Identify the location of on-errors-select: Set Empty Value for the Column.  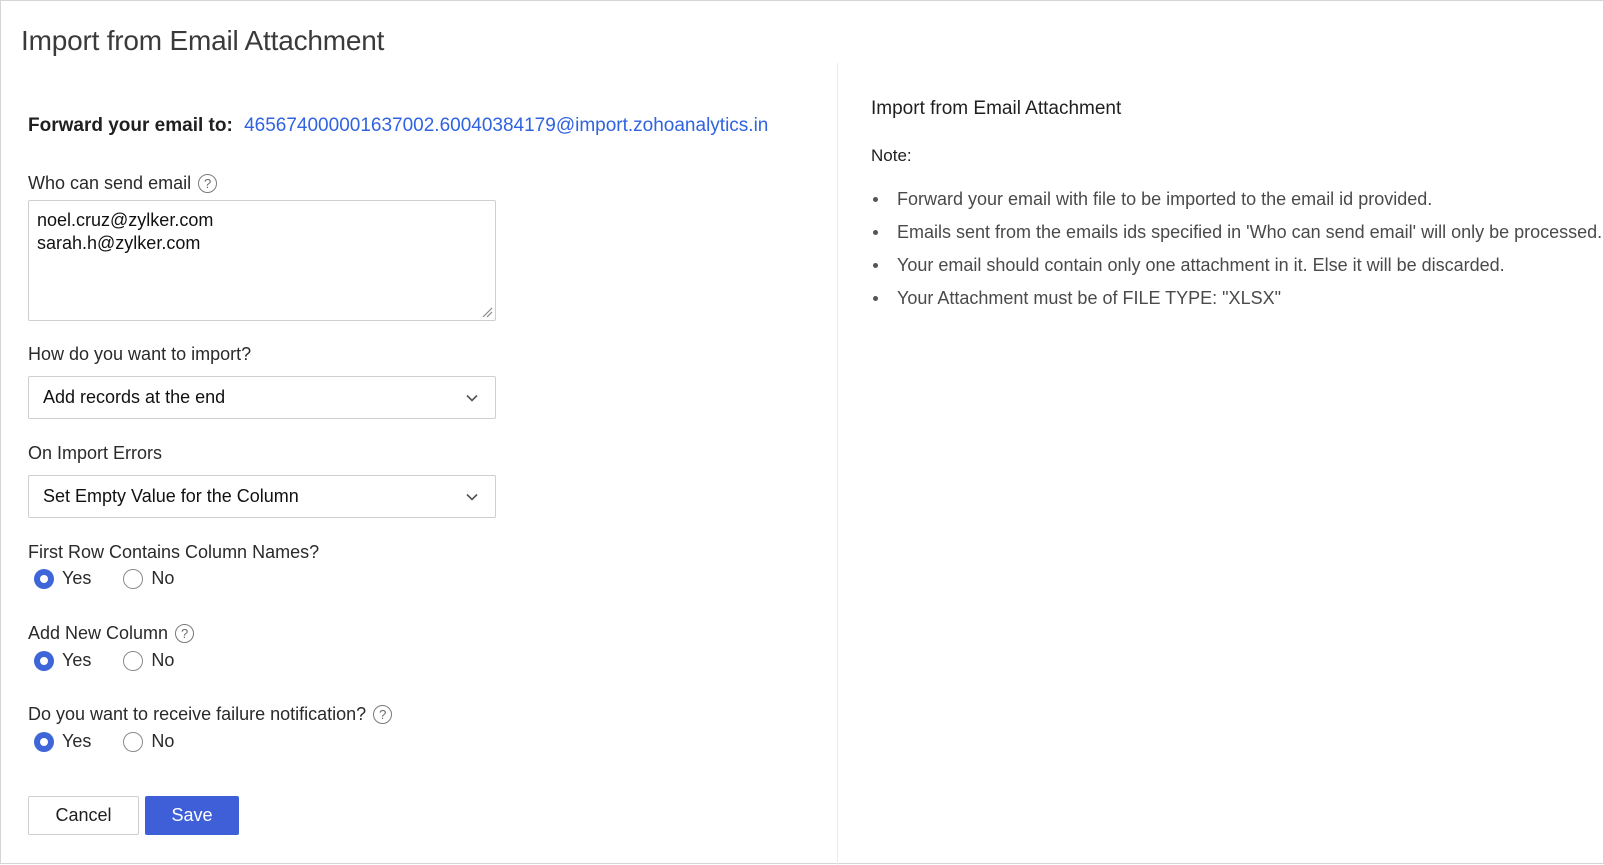
(262, 496).